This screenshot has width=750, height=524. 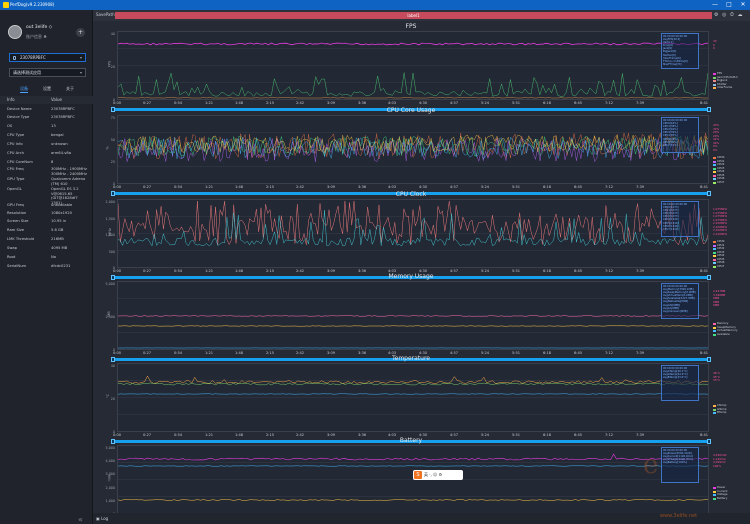 What do you see at coordinates (714, 48) in the screenshot?
I see `current-value: 0` at bounding box center [714, 48].